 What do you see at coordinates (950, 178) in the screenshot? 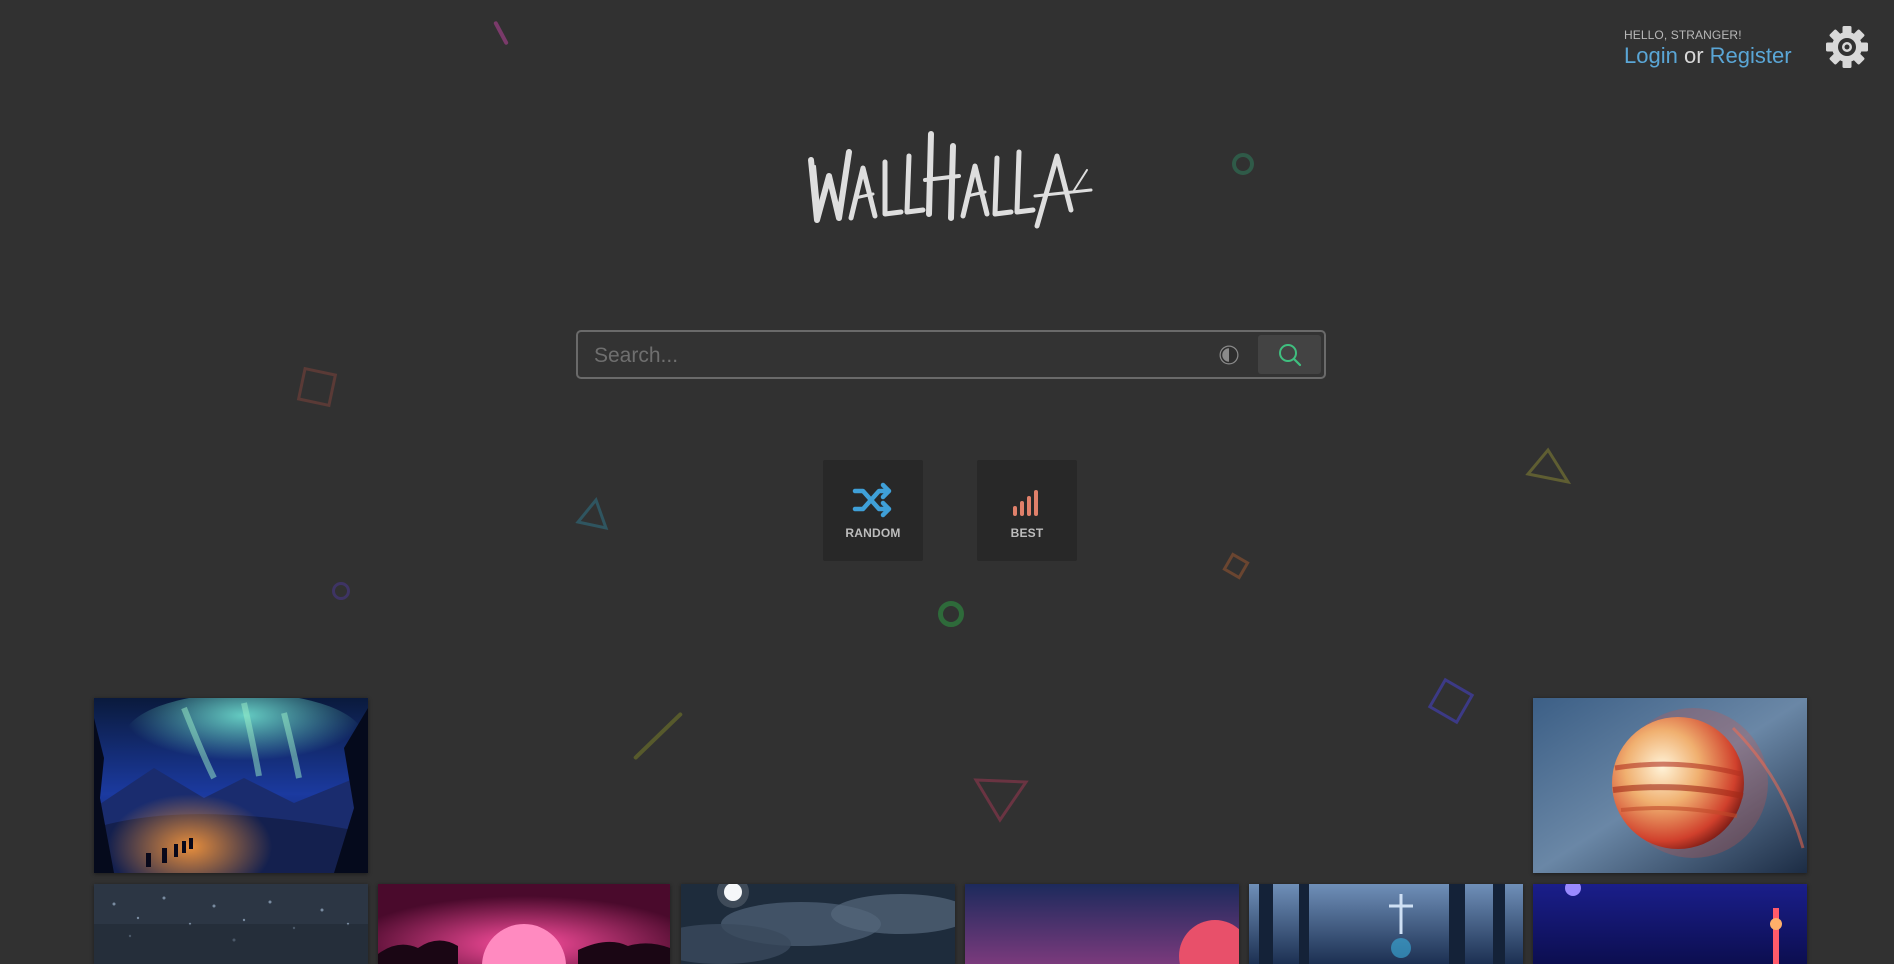
I see `wallhalla-logo` at bounding box center [950, 178].